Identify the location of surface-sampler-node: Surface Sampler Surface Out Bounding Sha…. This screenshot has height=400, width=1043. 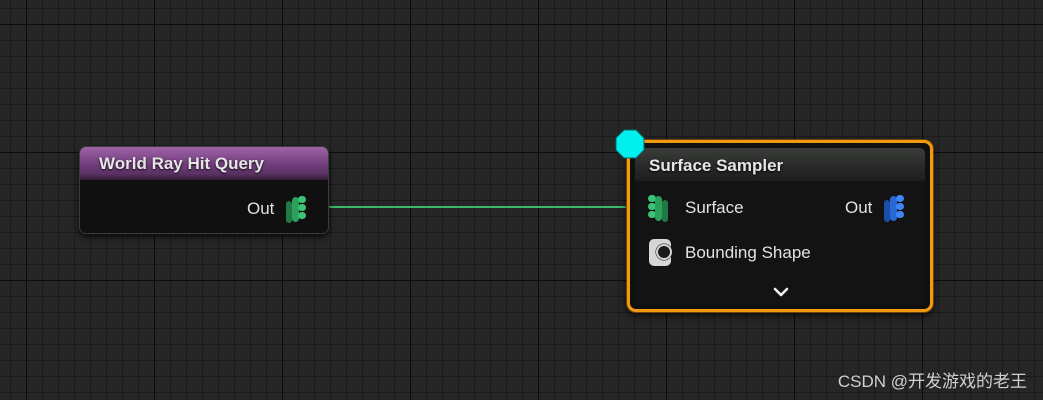
(780, 226).